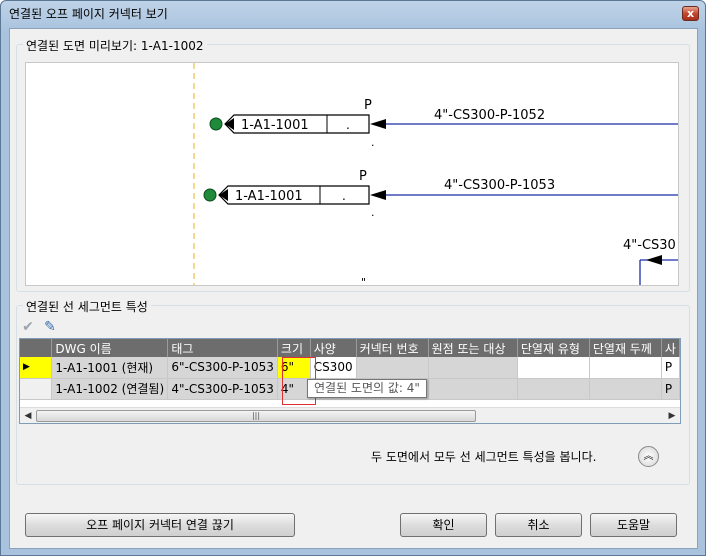  Describe the element at coordinates (28, 416) in the screenshot. I see `scroll-left-icon: ◀` at that location.